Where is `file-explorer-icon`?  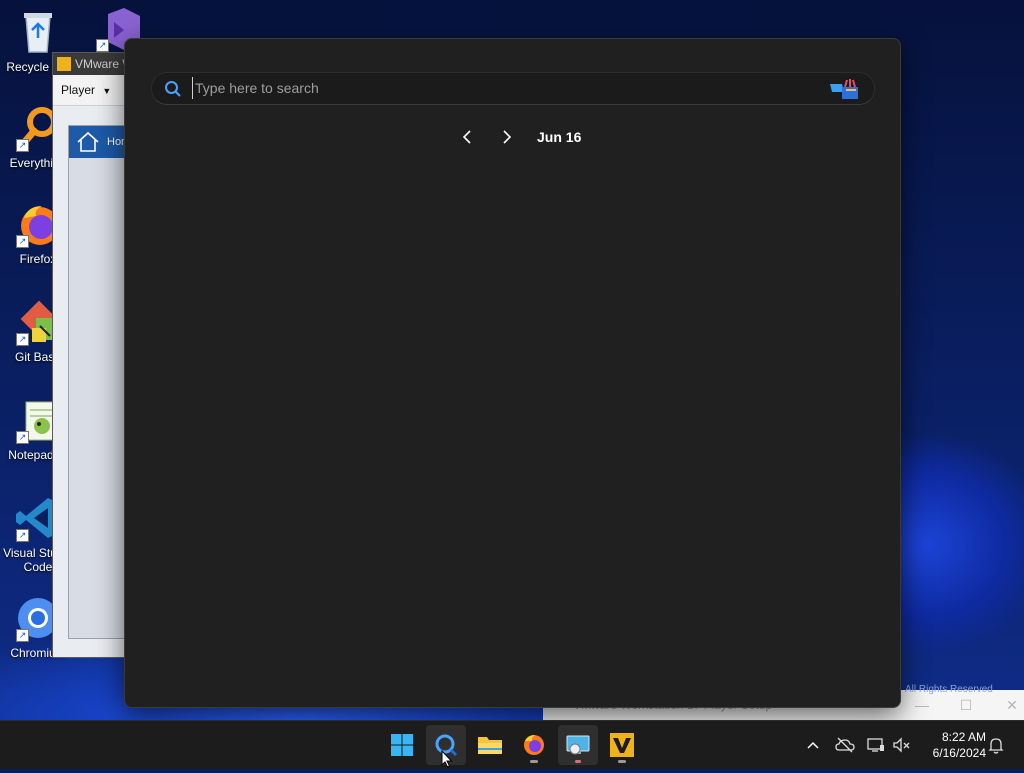 file-explorer-icon is located at coordinates (490, 745).